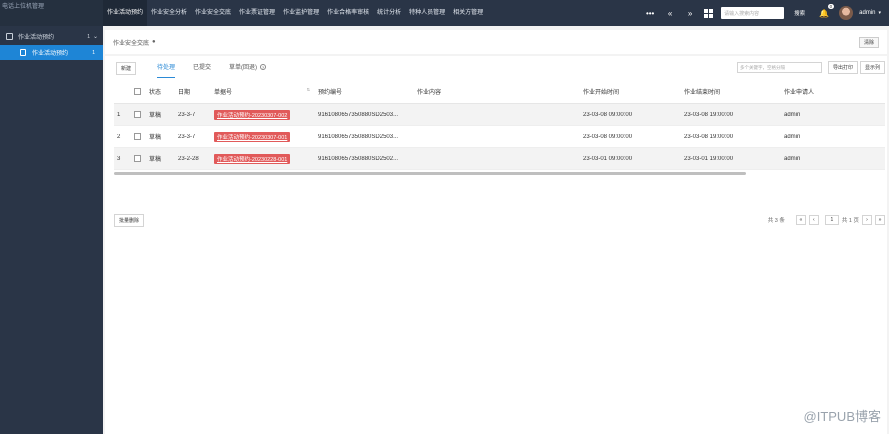 This screenshot has height=434, width=889. Describe the element at coordinates (213, 13) in the screenshot. I see `nav-item-safety-briefing: 作业安全交底` at that location.